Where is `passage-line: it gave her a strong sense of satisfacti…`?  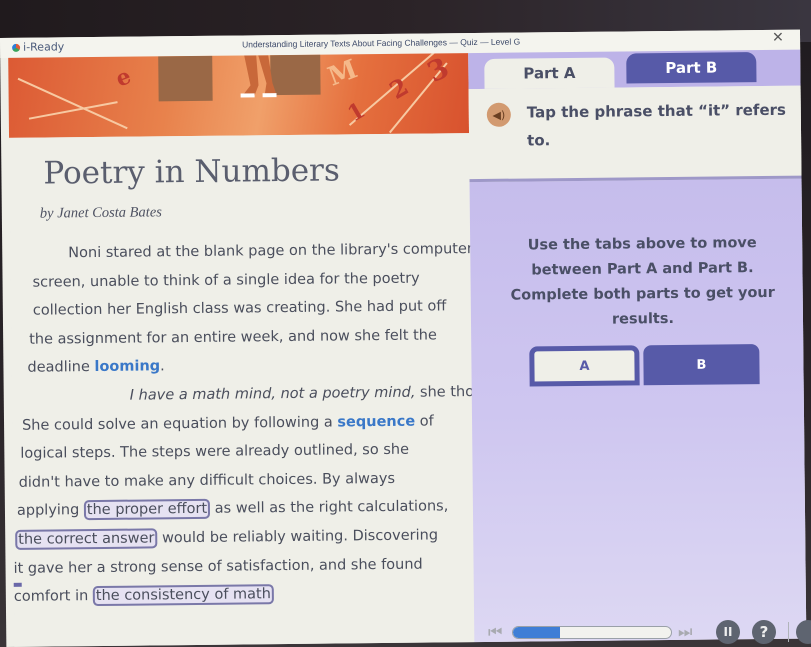
passage-line: it gave her a strong sense of satisfacti… is located at coordinates (243, 566).